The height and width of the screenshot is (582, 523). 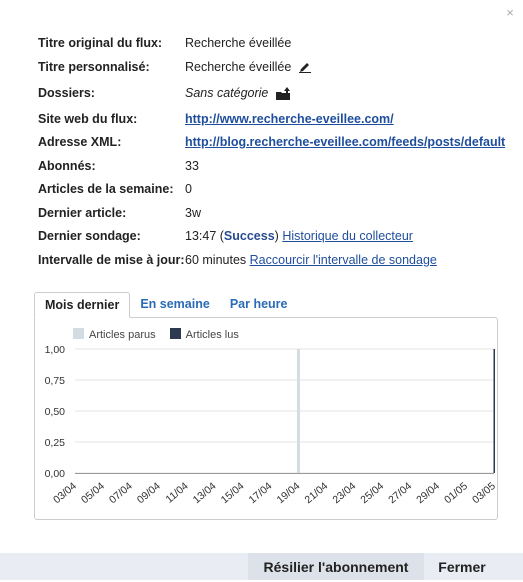 What do you see at coordinates (204, 236) in the screenshot?
I see `last-poll-time: 13:47 (` at bounding box center [204, 236].